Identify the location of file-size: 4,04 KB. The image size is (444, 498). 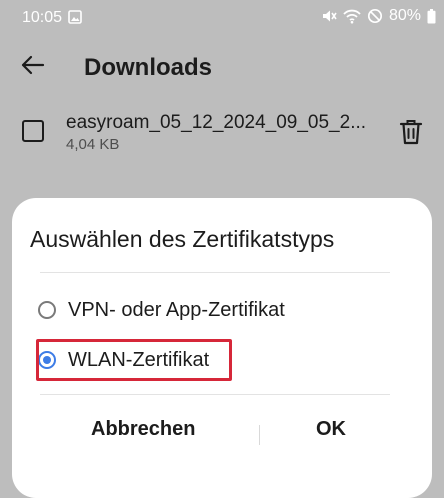
(93, 144).